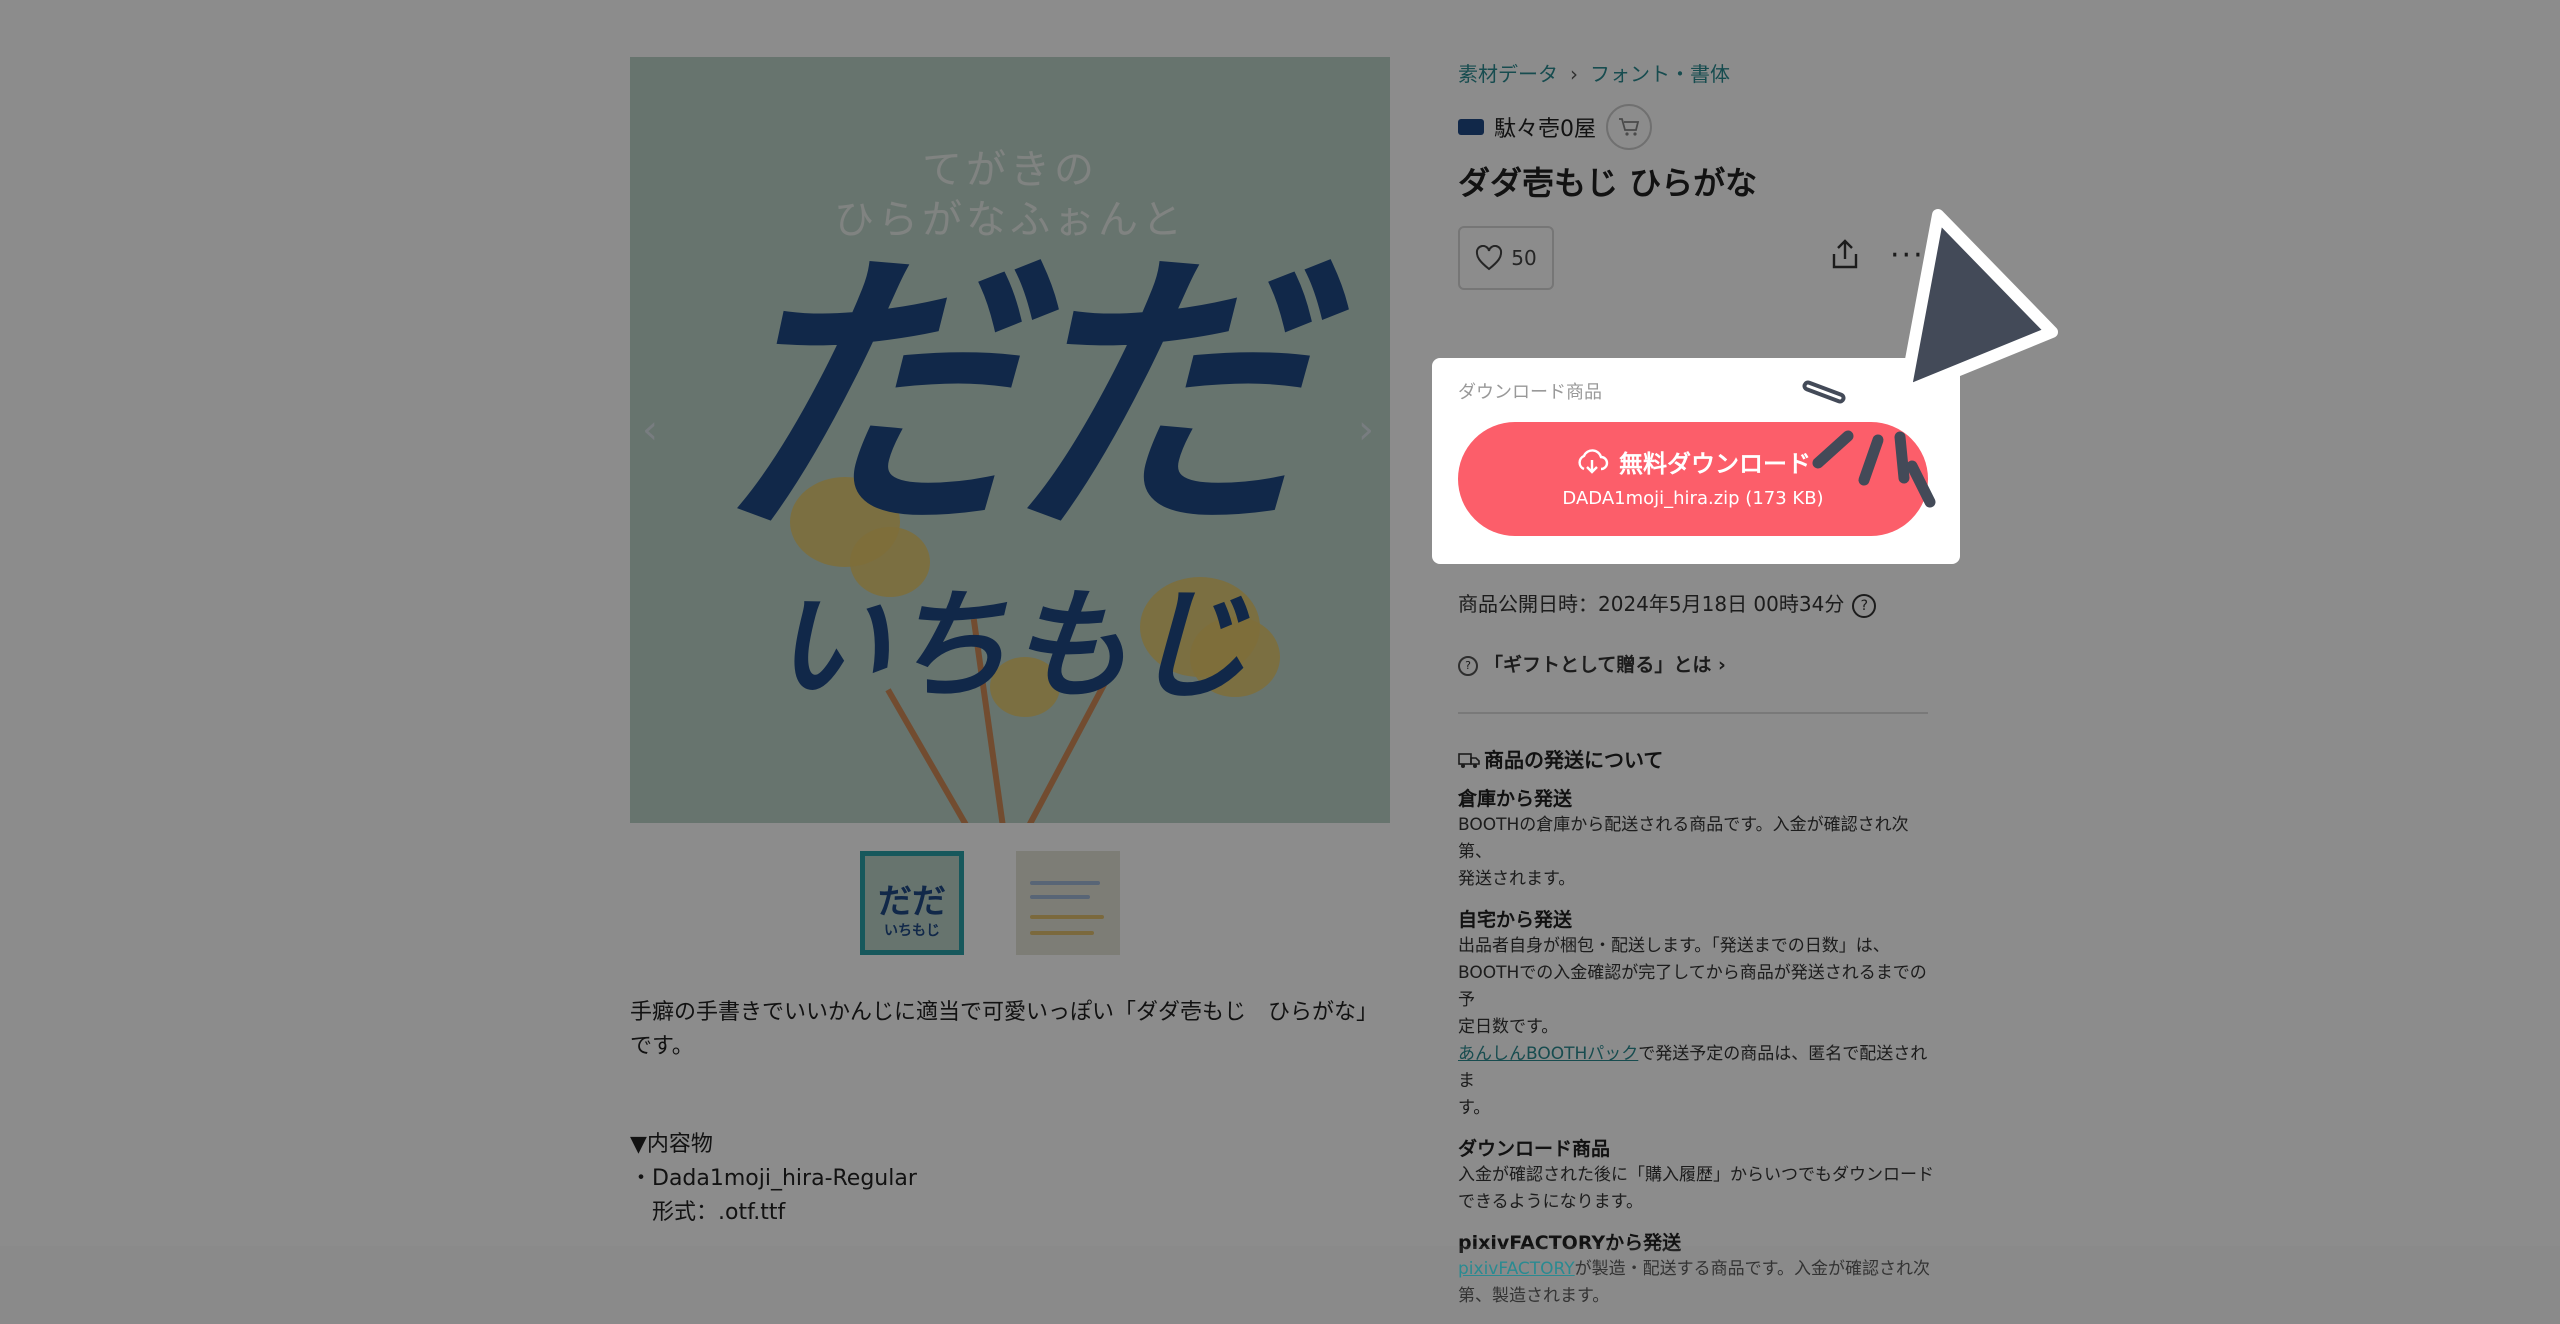 The image size is (2560, 1324). I want to click on shipping-item-body-line: pixivFACTORYが製造・配送する商品です。入金が確認され次, so click(1698, 1269).